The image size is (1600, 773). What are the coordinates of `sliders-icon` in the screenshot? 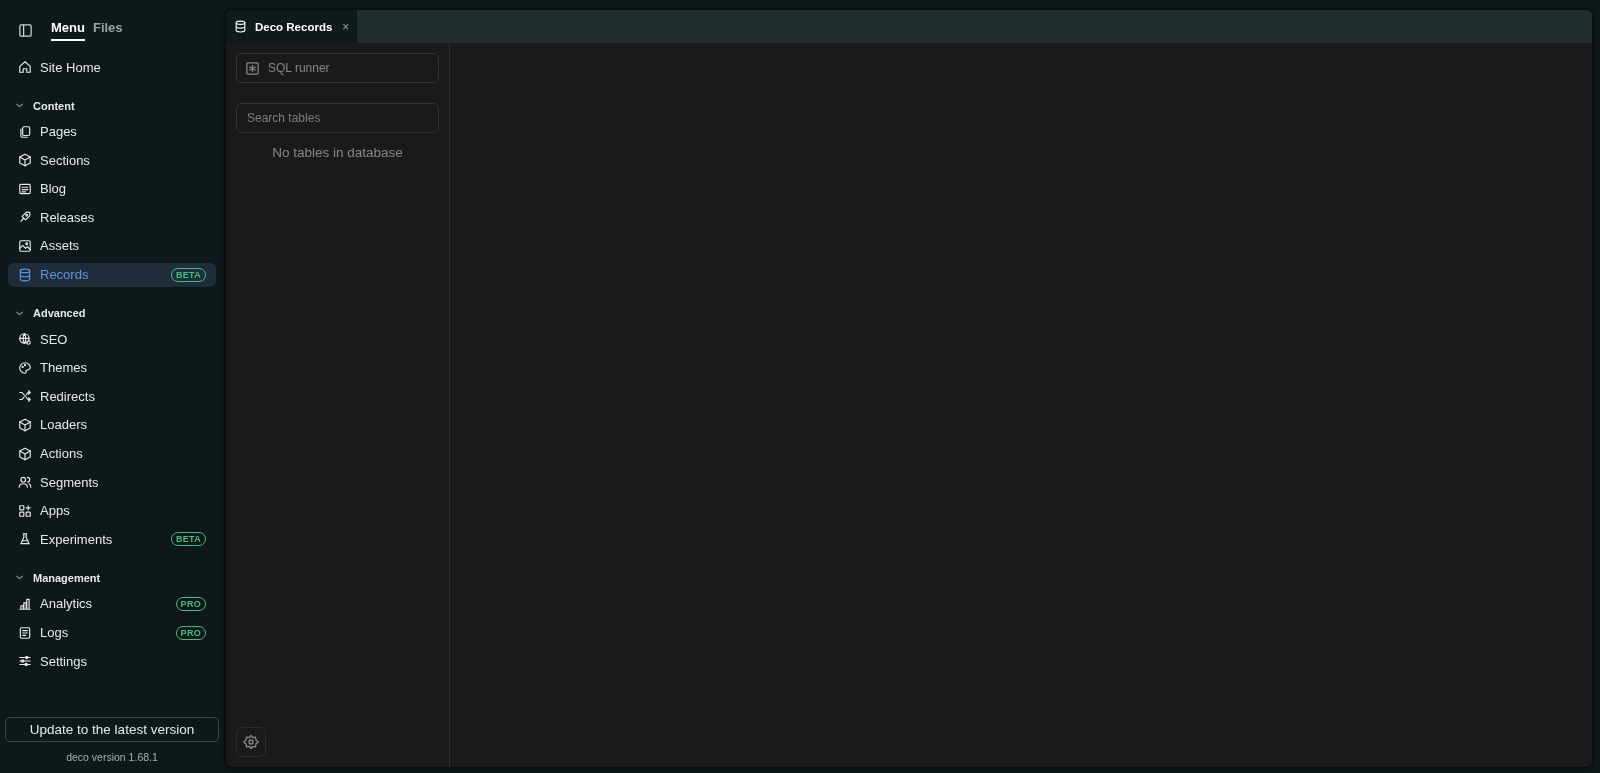 It's located at (25, 661).